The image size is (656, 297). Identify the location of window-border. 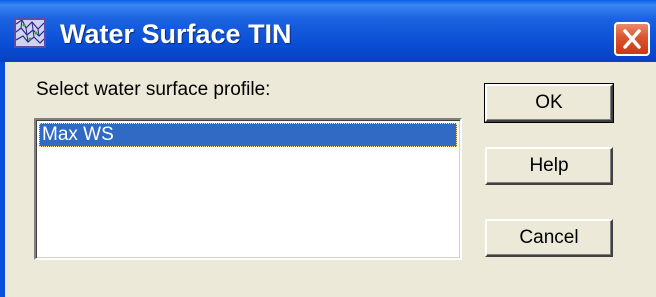
(2, 179).